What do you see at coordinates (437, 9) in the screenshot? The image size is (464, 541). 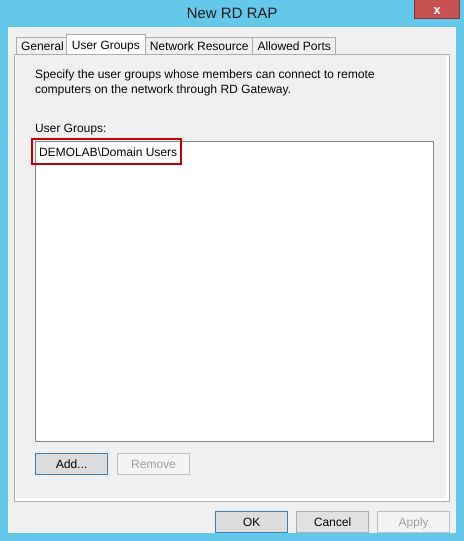 I see `close-button: x` at bounding box center [437, 9].